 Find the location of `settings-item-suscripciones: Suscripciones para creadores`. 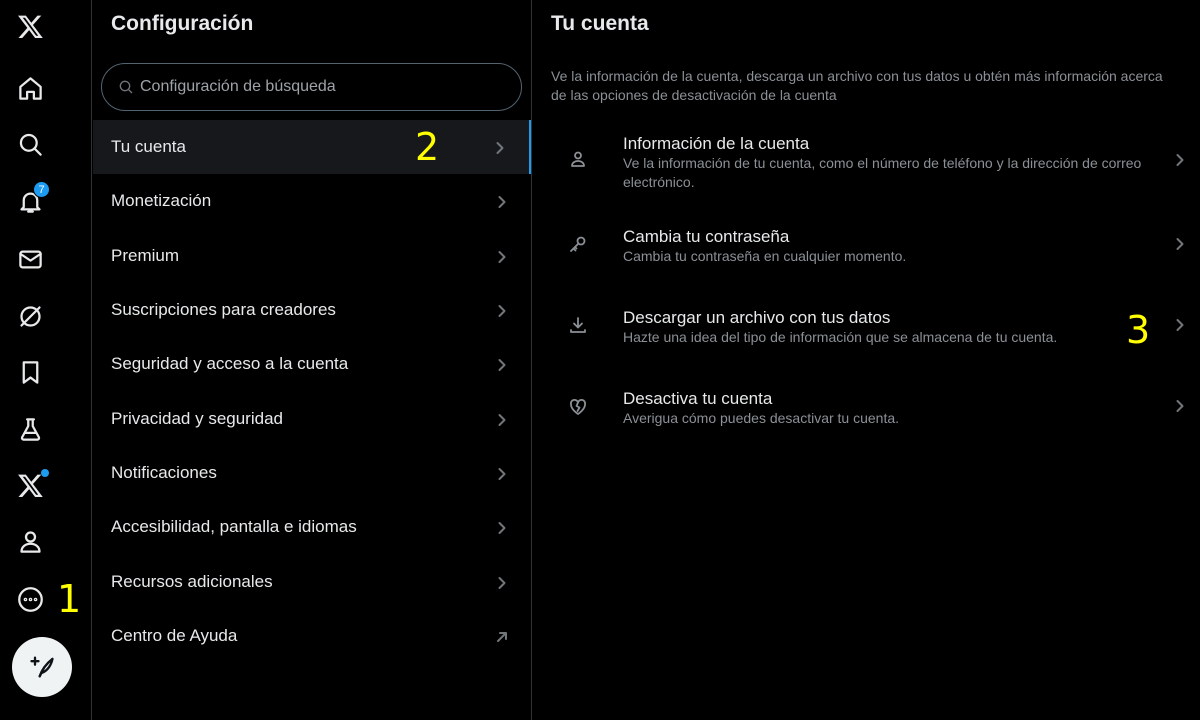

settings-item-suscripciones: Suscripciones para creadores is located at coordinates (312, 310).